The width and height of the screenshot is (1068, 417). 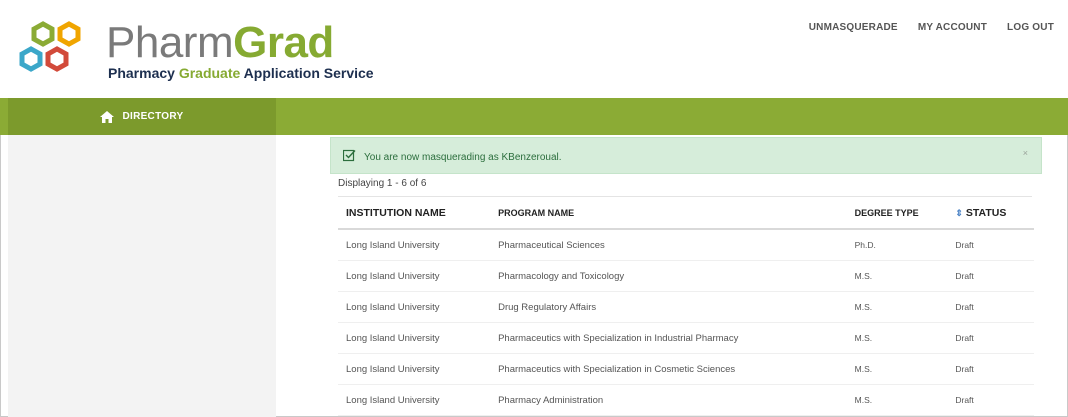 What do you see at coordinates (1030, 27) in the screenshot?
I see `log-out-link: LOG OUT` at bounding box center [1030, 27].